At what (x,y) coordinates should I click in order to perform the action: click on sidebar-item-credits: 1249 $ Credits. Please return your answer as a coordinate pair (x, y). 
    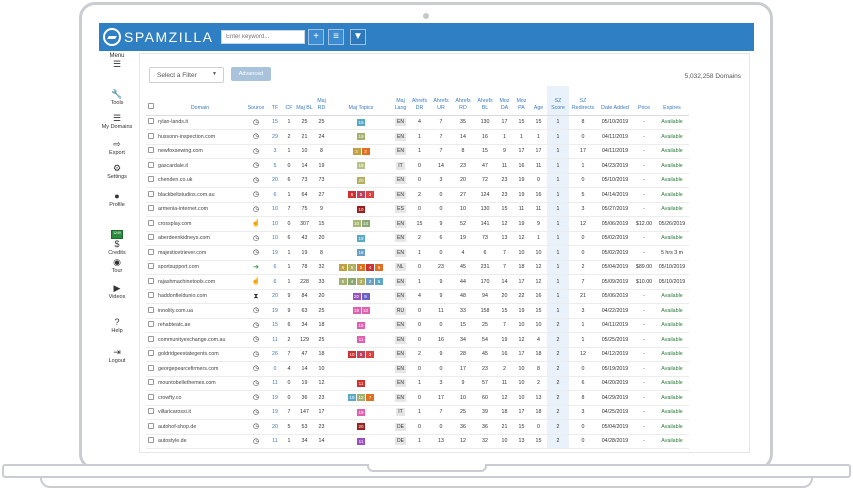
    Looking at the image, I should click on (117, 238).